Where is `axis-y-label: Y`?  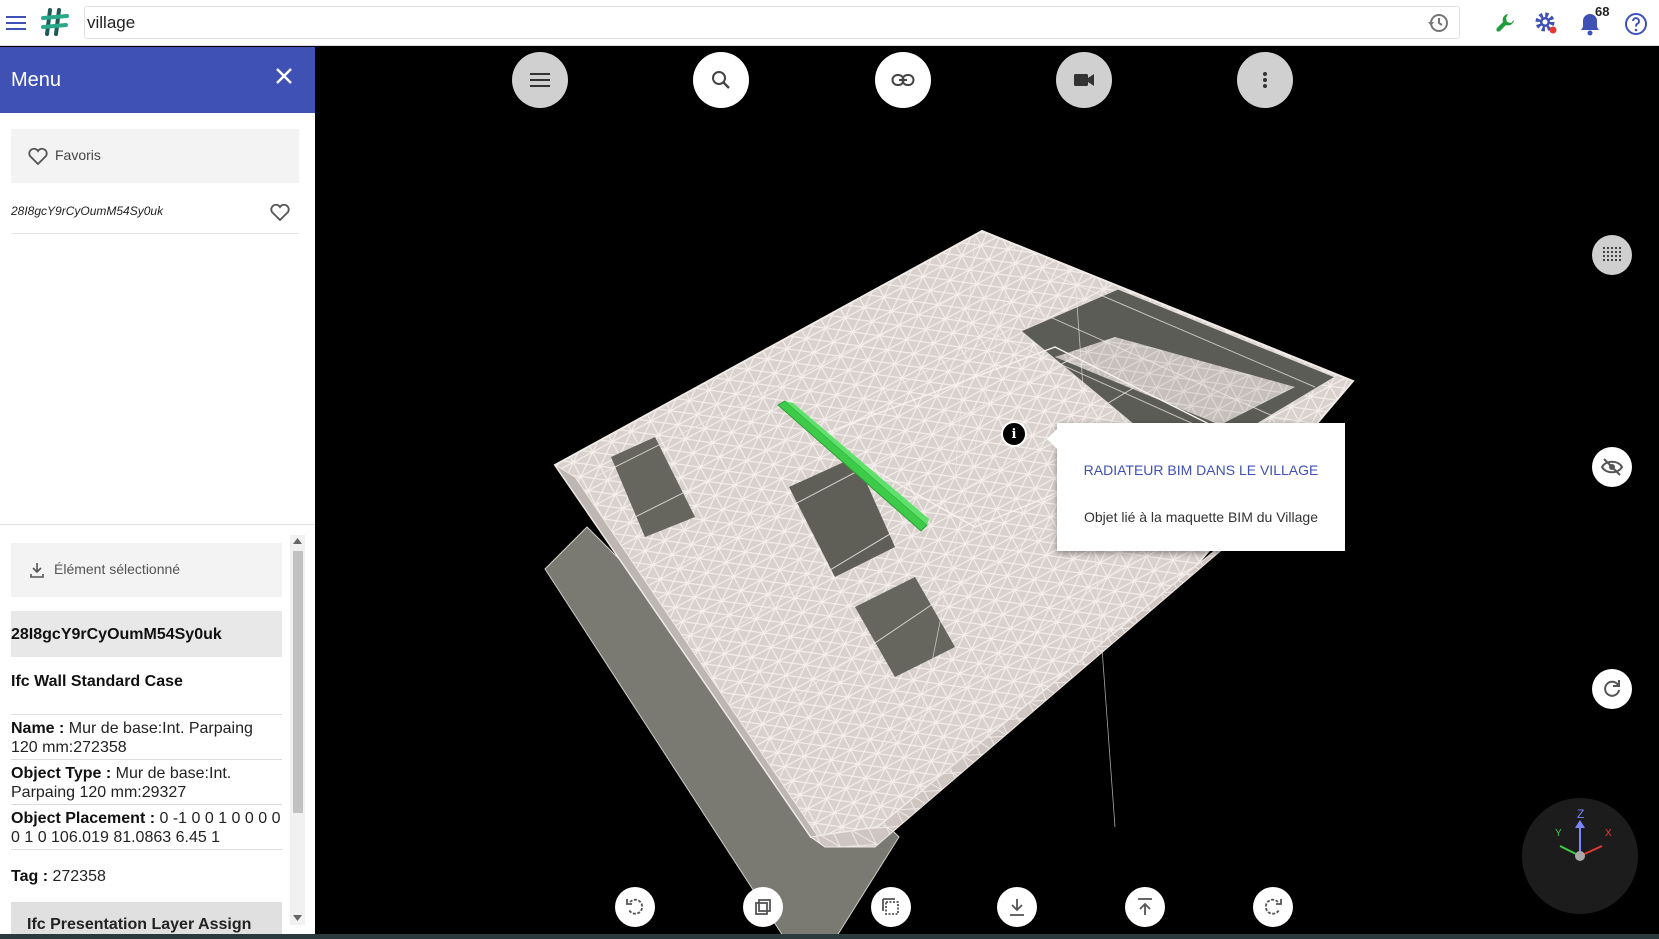
axis-y-label: Y is located at coordinates (1558, 833).